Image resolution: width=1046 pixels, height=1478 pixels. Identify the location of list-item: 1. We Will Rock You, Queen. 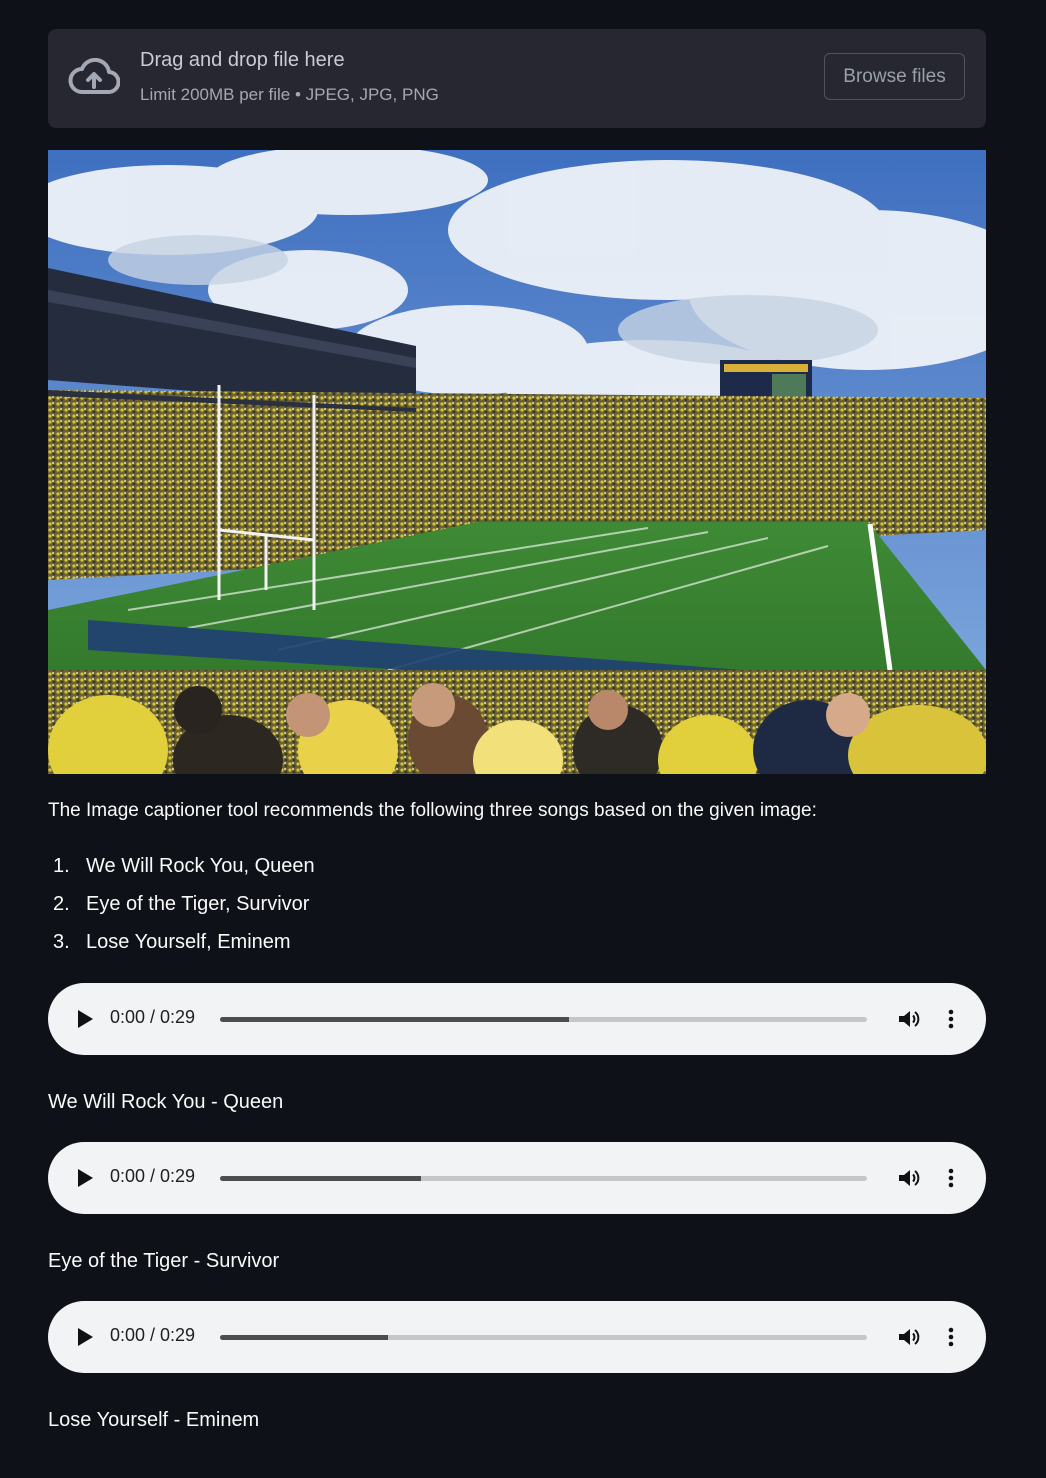
(181, 874).